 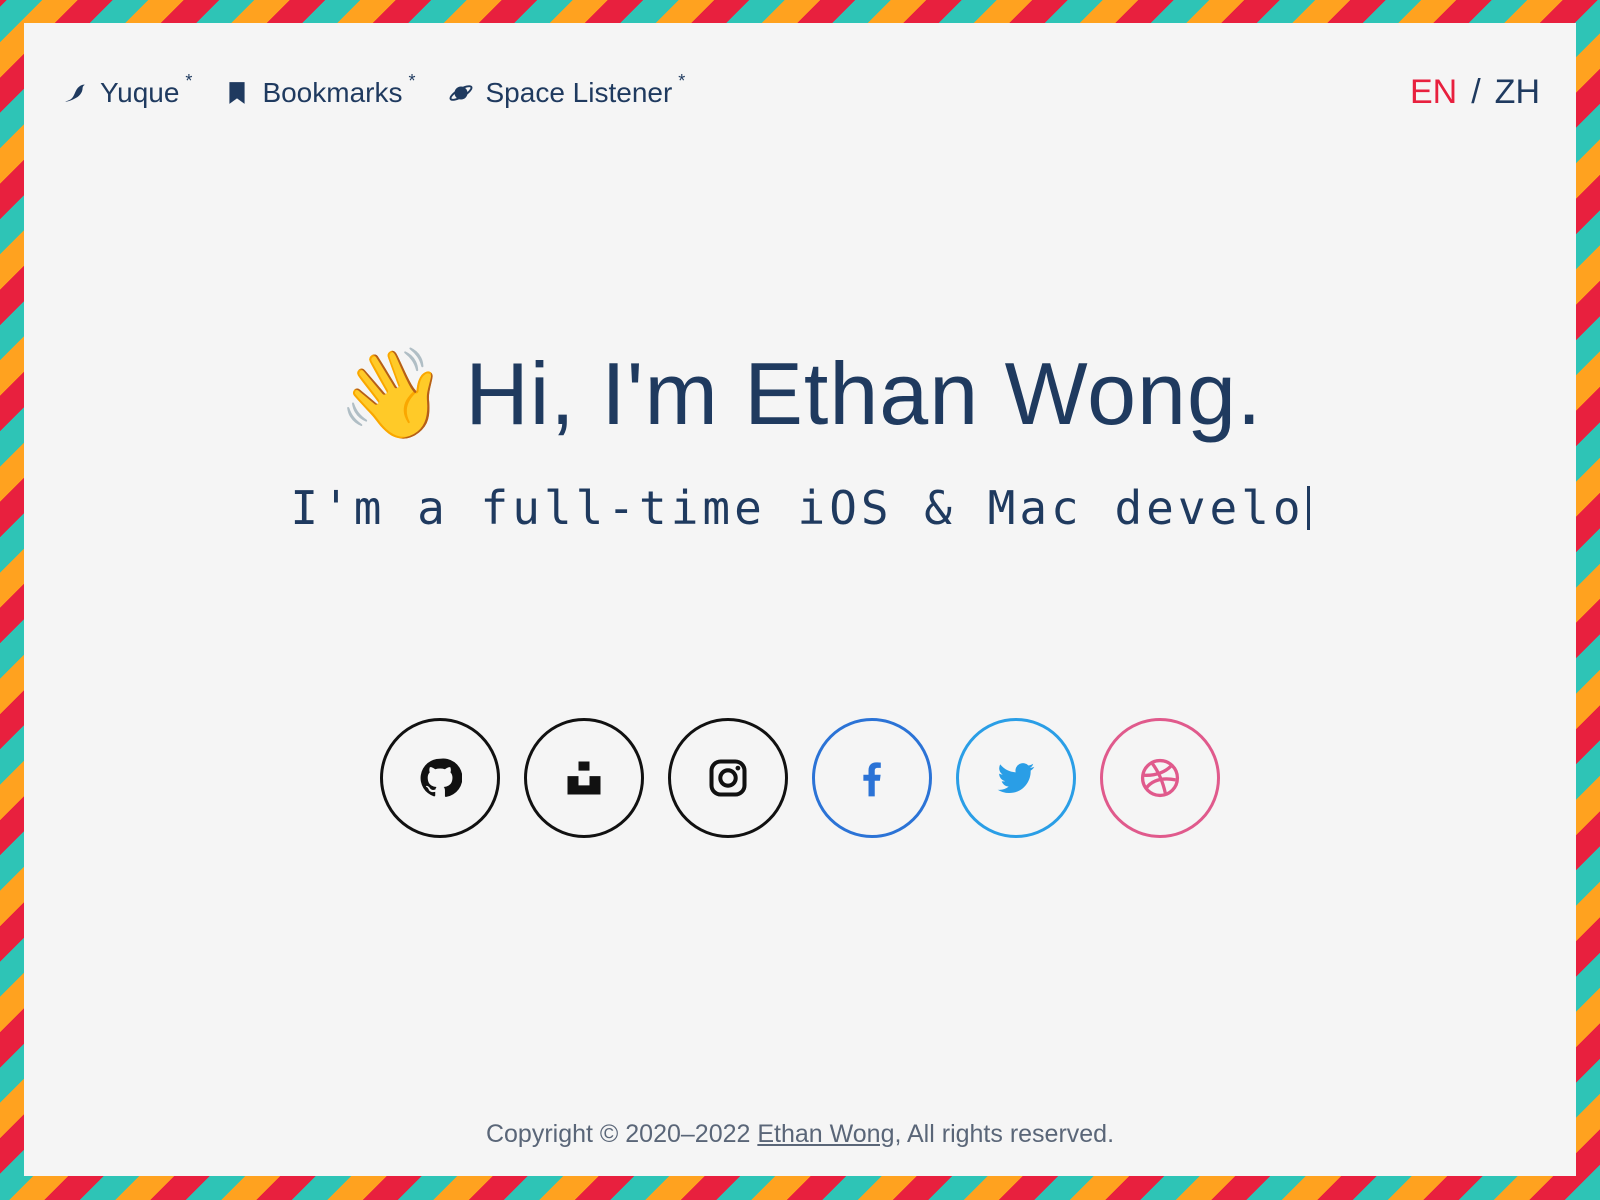 I want to click on nav-label: Bookmarks, so click(x=332, y=92).